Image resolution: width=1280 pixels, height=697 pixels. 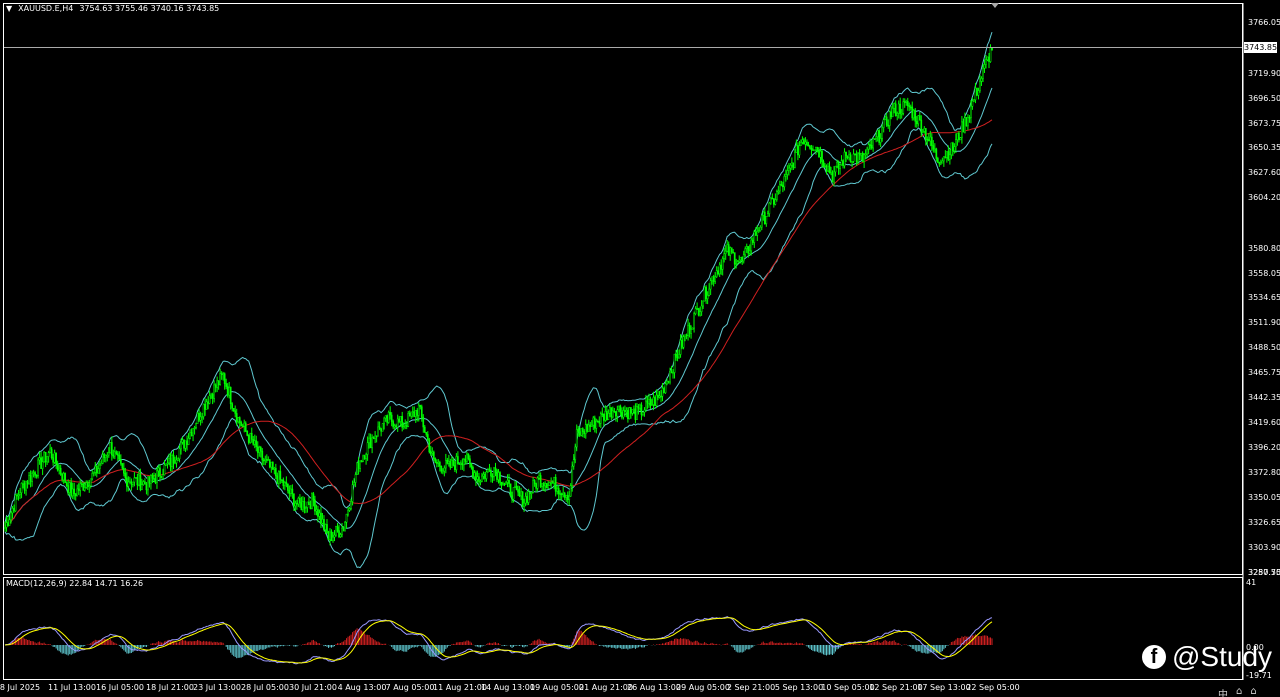 I want to click on time-tick-label: 29 Aug 05:00, so click(x=703, y=687).